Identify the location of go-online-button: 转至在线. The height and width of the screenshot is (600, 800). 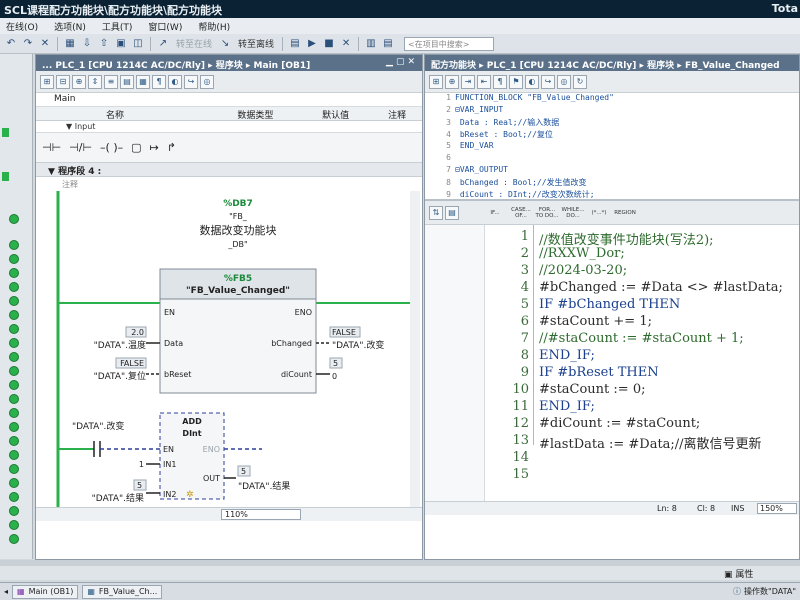
(194, 43).